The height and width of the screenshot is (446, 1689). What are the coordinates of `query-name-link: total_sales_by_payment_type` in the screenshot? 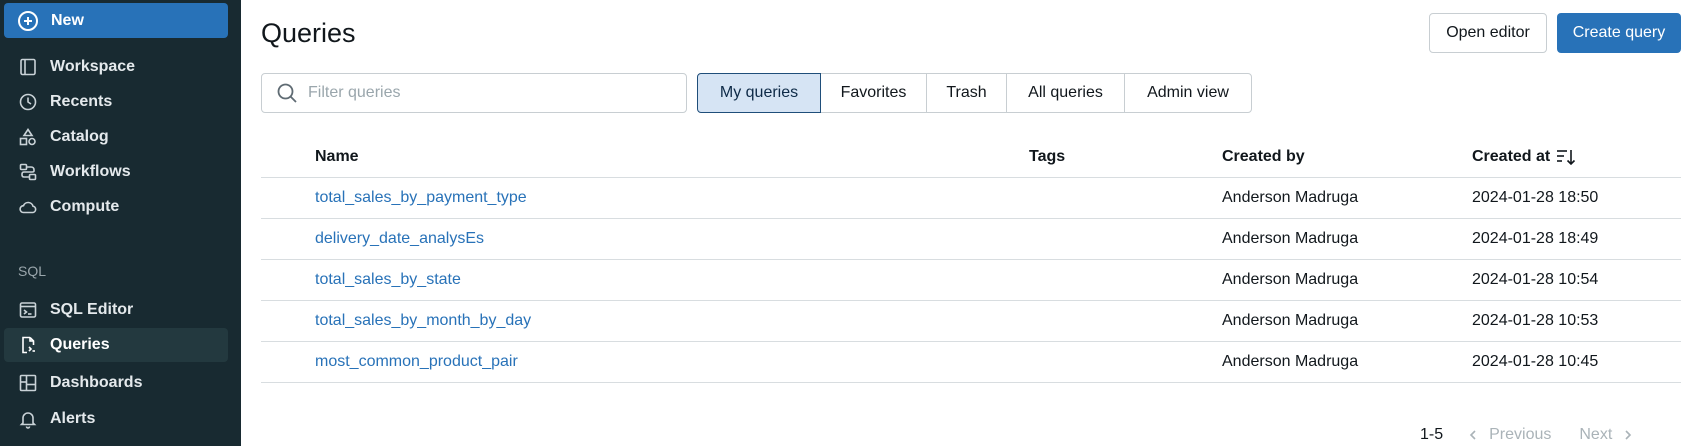 It's located at (421, 198).